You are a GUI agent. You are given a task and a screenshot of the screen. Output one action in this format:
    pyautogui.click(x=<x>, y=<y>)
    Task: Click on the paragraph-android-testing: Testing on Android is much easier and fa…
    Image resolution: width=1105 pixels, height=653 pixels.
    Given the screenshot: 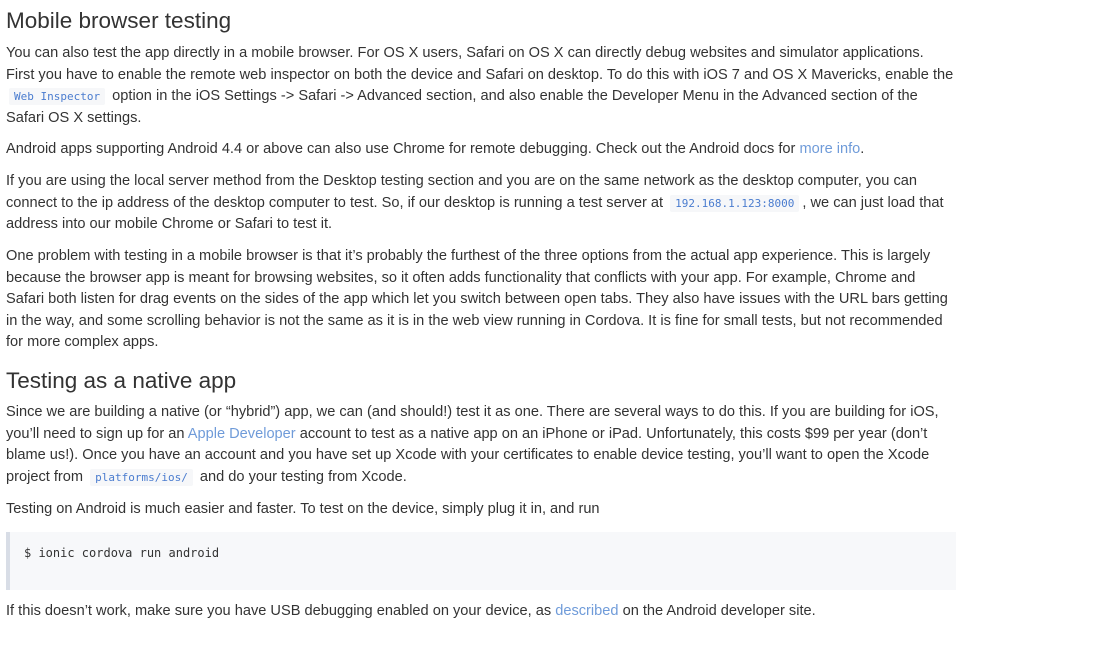 What is the action you would take?
    pyautogui.click(x=303, y=509)
    